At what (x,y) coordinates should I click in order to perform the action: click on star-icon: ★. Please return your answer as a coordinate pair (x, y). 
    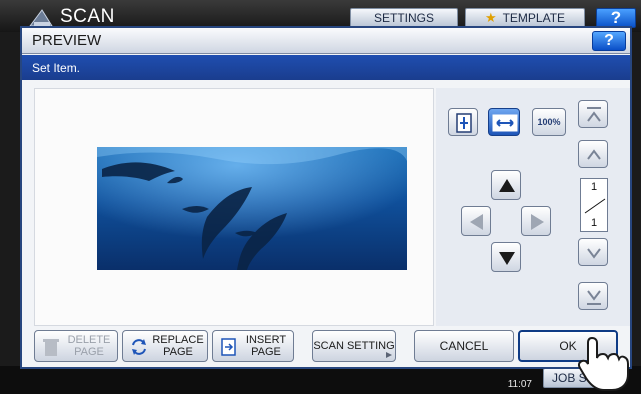
    Looking at the image, I should click on (490, 17).